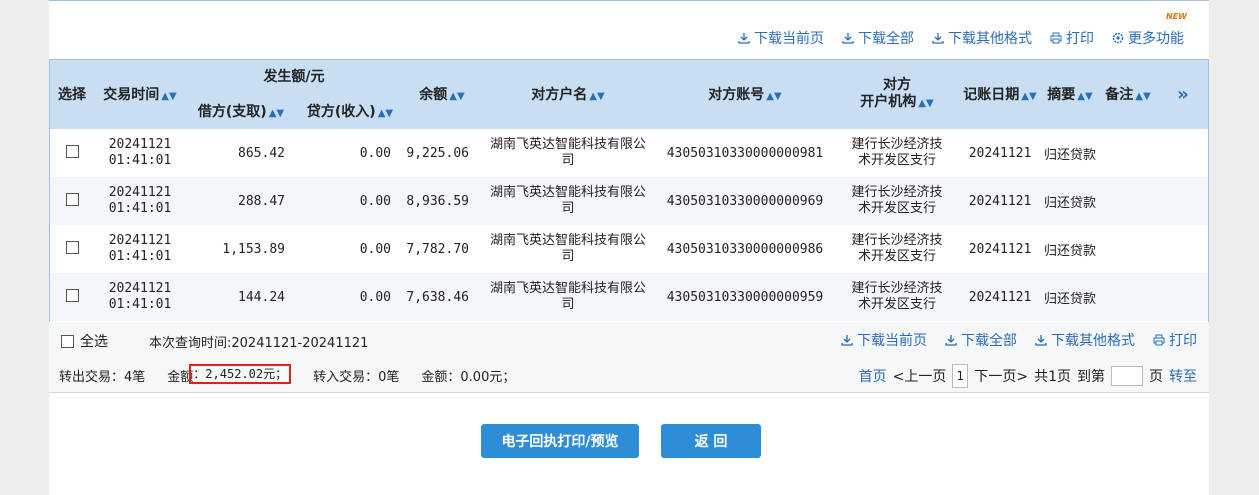 This screenshot has height=495, width=1259. I want to click on query-time: 本次查询时间:20241121-20241121, so click(259, 343).